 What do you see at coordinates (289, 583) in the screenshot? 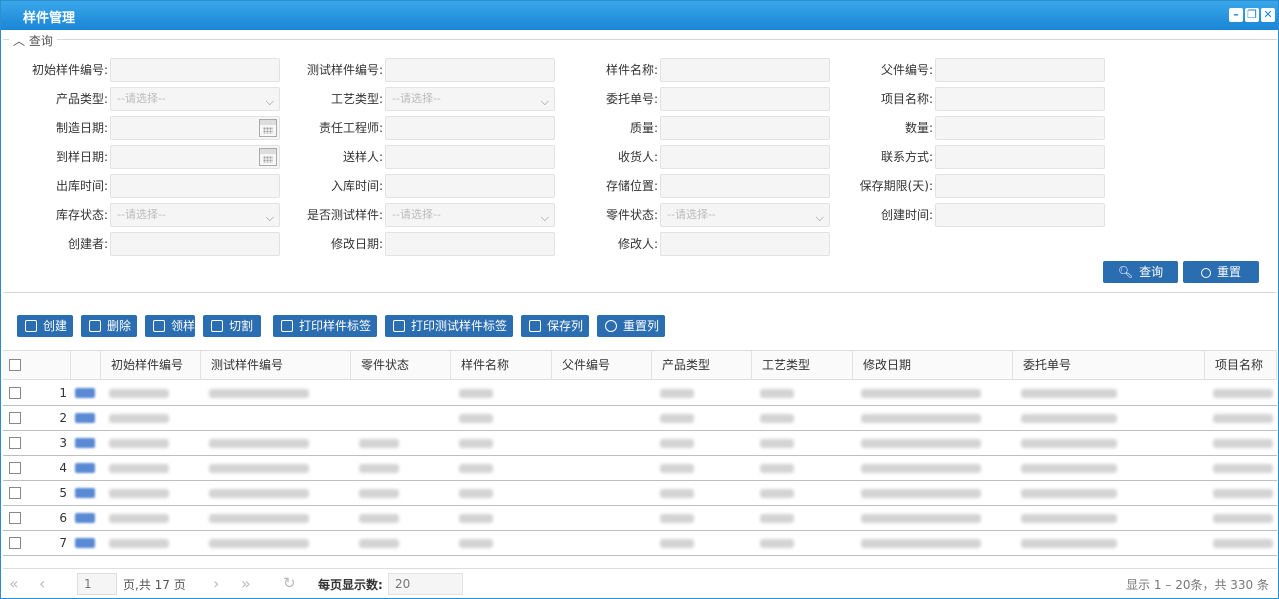
I see `refresh-icon: ↻` at bounding box center [289, 583].